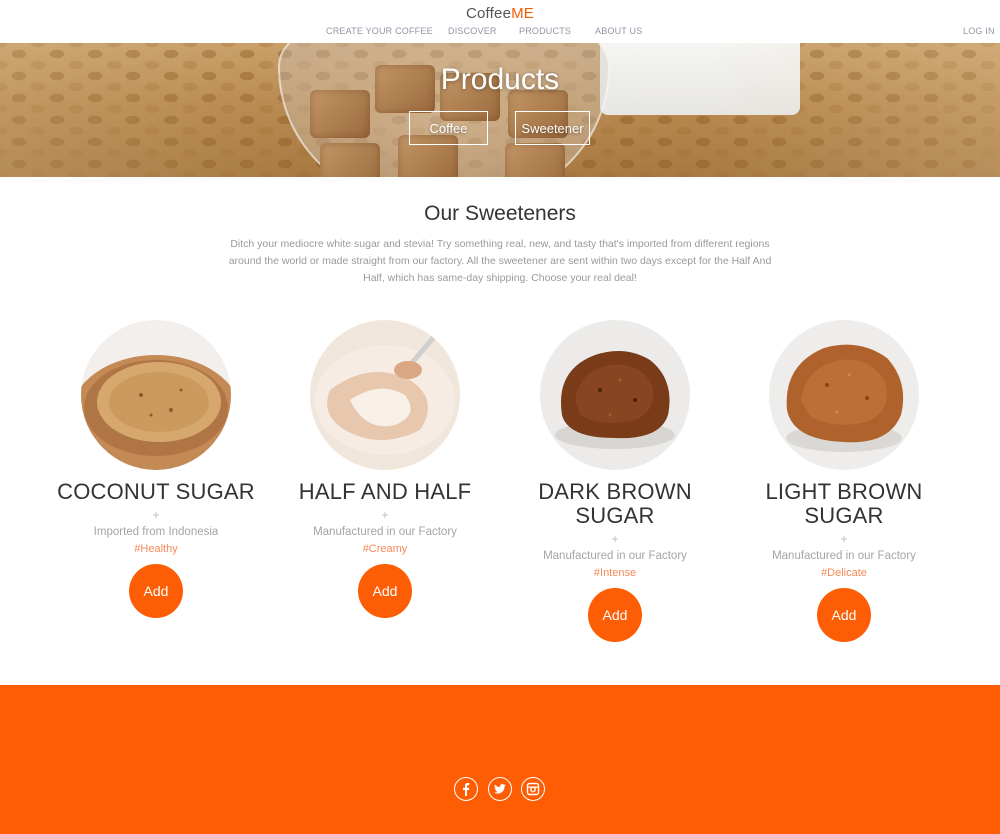 The image size is (1000, 834). I want to click on hero-title: Products, so click(500, 79).